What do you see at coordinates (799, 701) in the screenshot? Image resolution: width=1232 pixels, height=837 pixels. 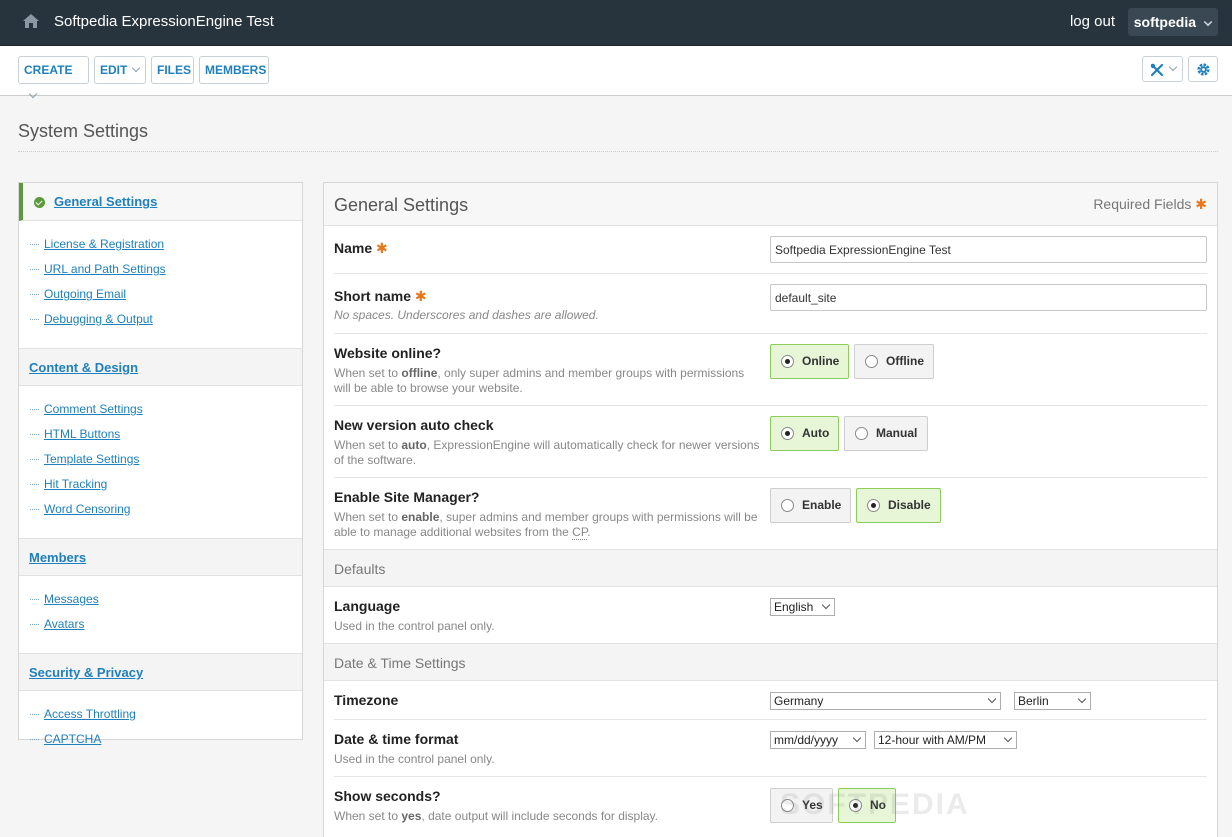 I see `selected-value: Germany` at bounding box center [799, 701].